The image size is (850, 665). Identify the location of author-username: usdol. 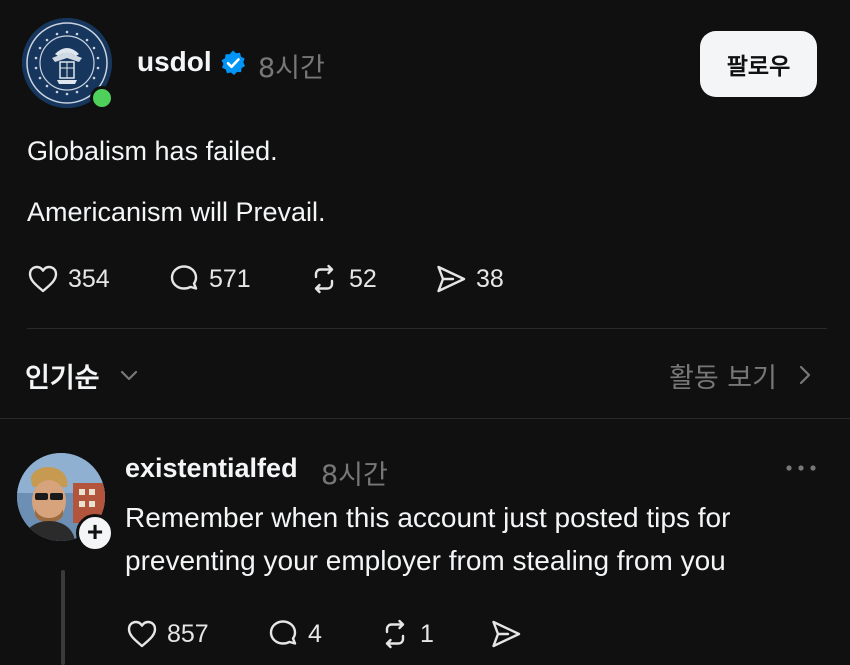
(174, 62).